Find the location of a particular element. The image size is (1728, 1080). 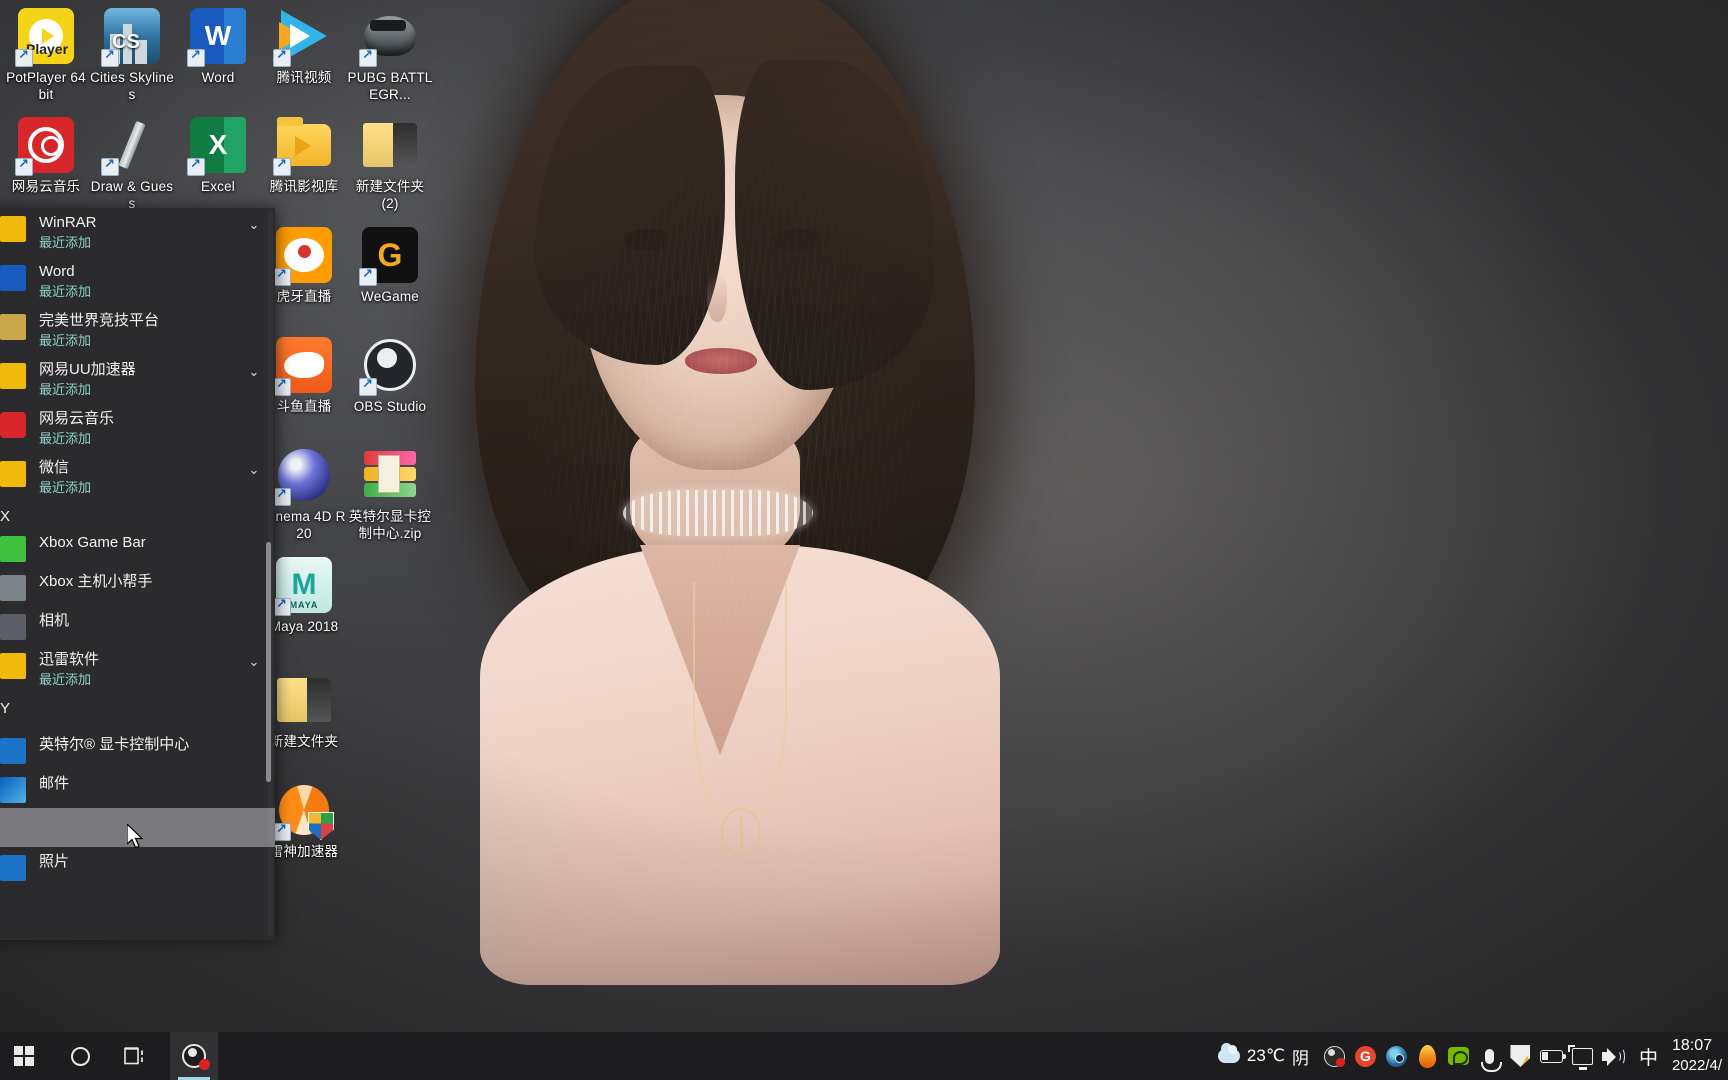

desktop-icon-new-folder-2: 新建文件夹 (2) is located at coordinates (390, 164).